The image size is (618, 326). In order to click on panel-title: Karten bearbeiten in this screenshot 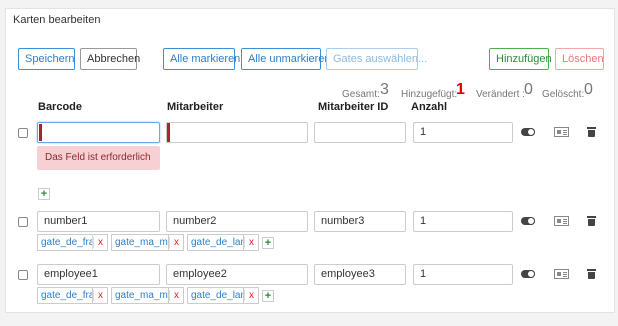, I will do `click(57, 20)`.